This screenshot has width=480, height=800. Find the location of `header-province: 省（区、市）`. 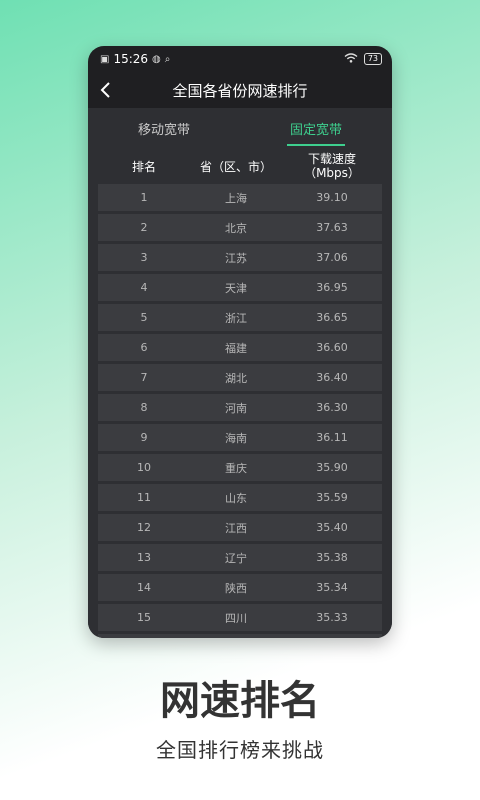

header-province: 省（区、市） is located at coordinates (235, 166).